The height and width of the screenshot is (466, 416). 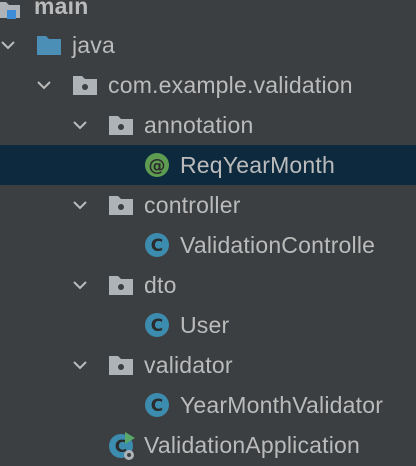 What do you see at coordinates (49, 45) in the screenshot?
I see `source-folder-icon` at bounding box center [49, 45].